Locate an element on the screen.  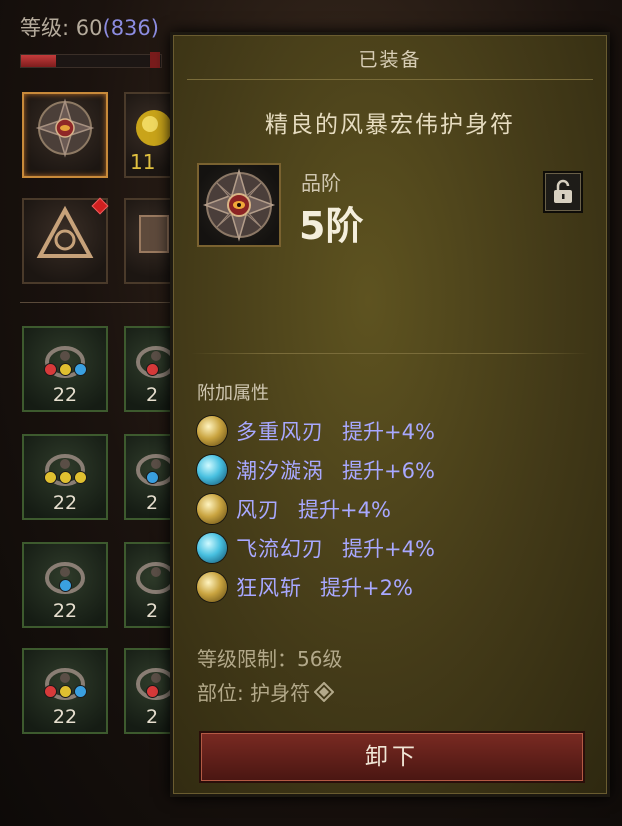
attributes-divider is located at coordinates (390, 353).